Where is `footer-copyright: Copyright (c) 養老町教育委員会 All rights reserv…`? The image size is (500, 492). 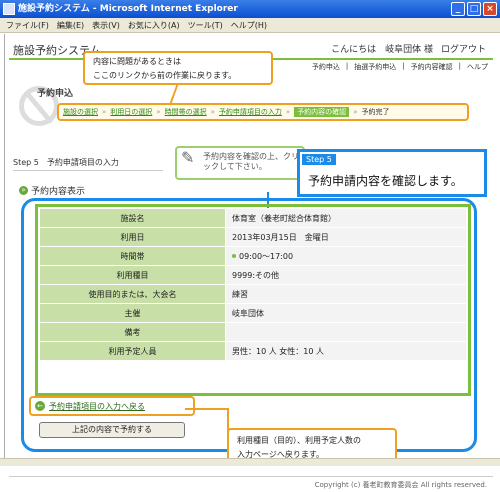
footer-copyright: Copyright (c) 養老町教育委員会 All rights reserv… is located at coordinates (251, 484).